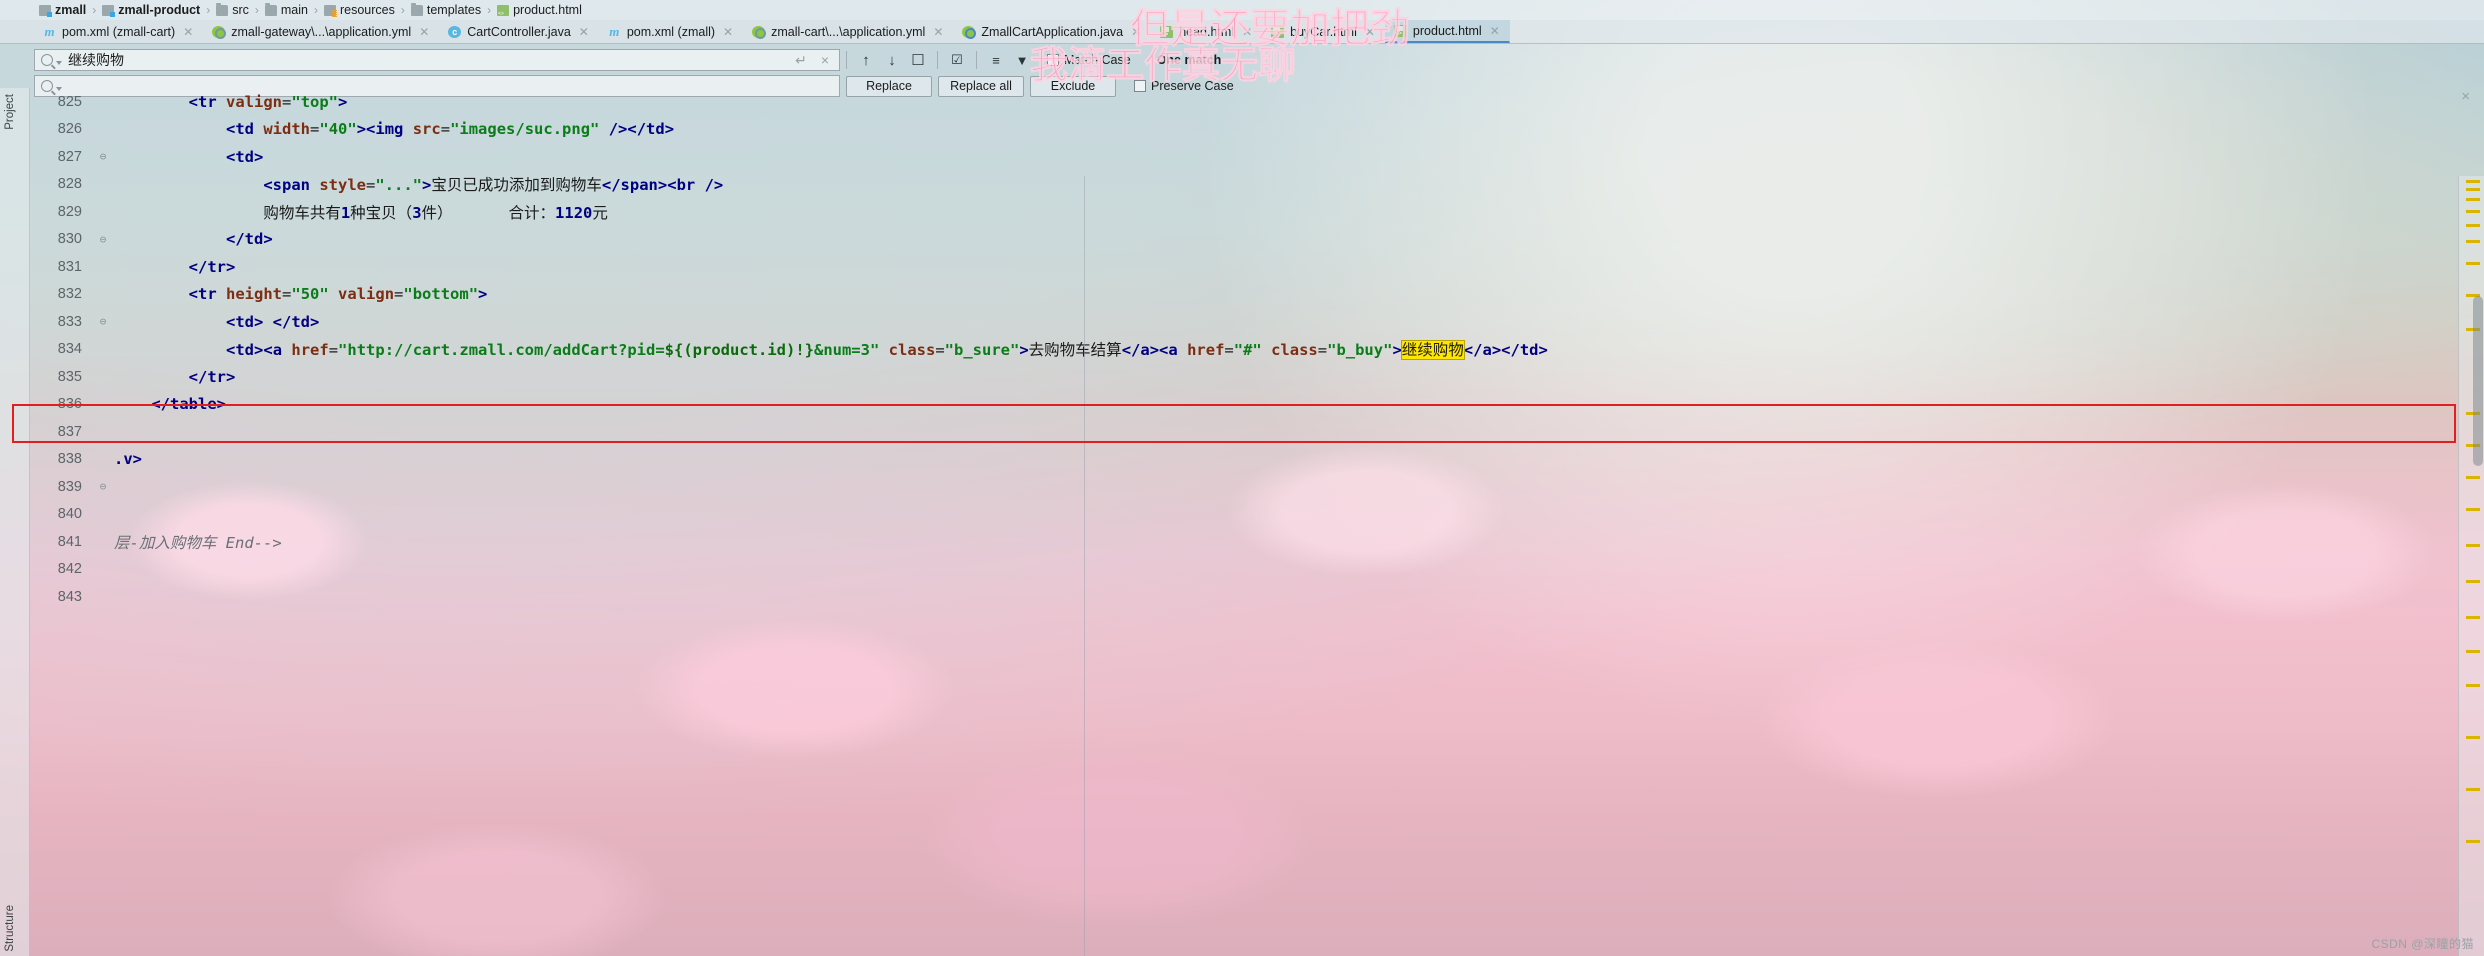 Image resolution: width=2484 pixels, height=956 pixels. Describe the element at coordinates (1189, 60) in the screenshot. I see `match-count-label: One match` at that location.